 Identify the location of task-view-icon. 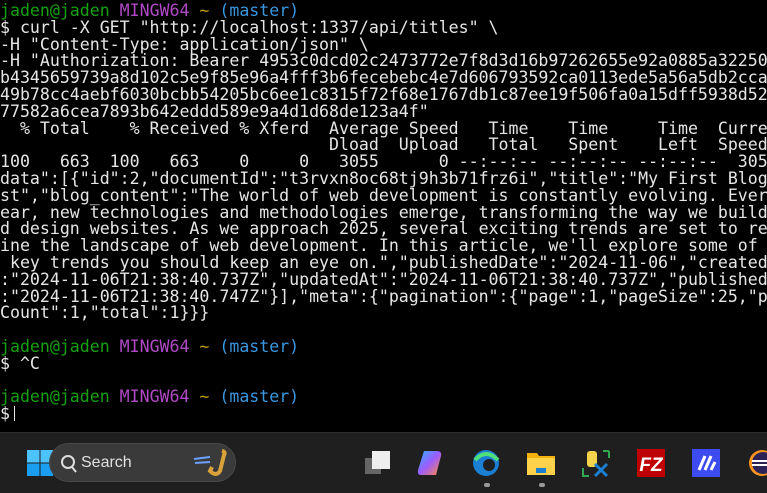
(377, 462).